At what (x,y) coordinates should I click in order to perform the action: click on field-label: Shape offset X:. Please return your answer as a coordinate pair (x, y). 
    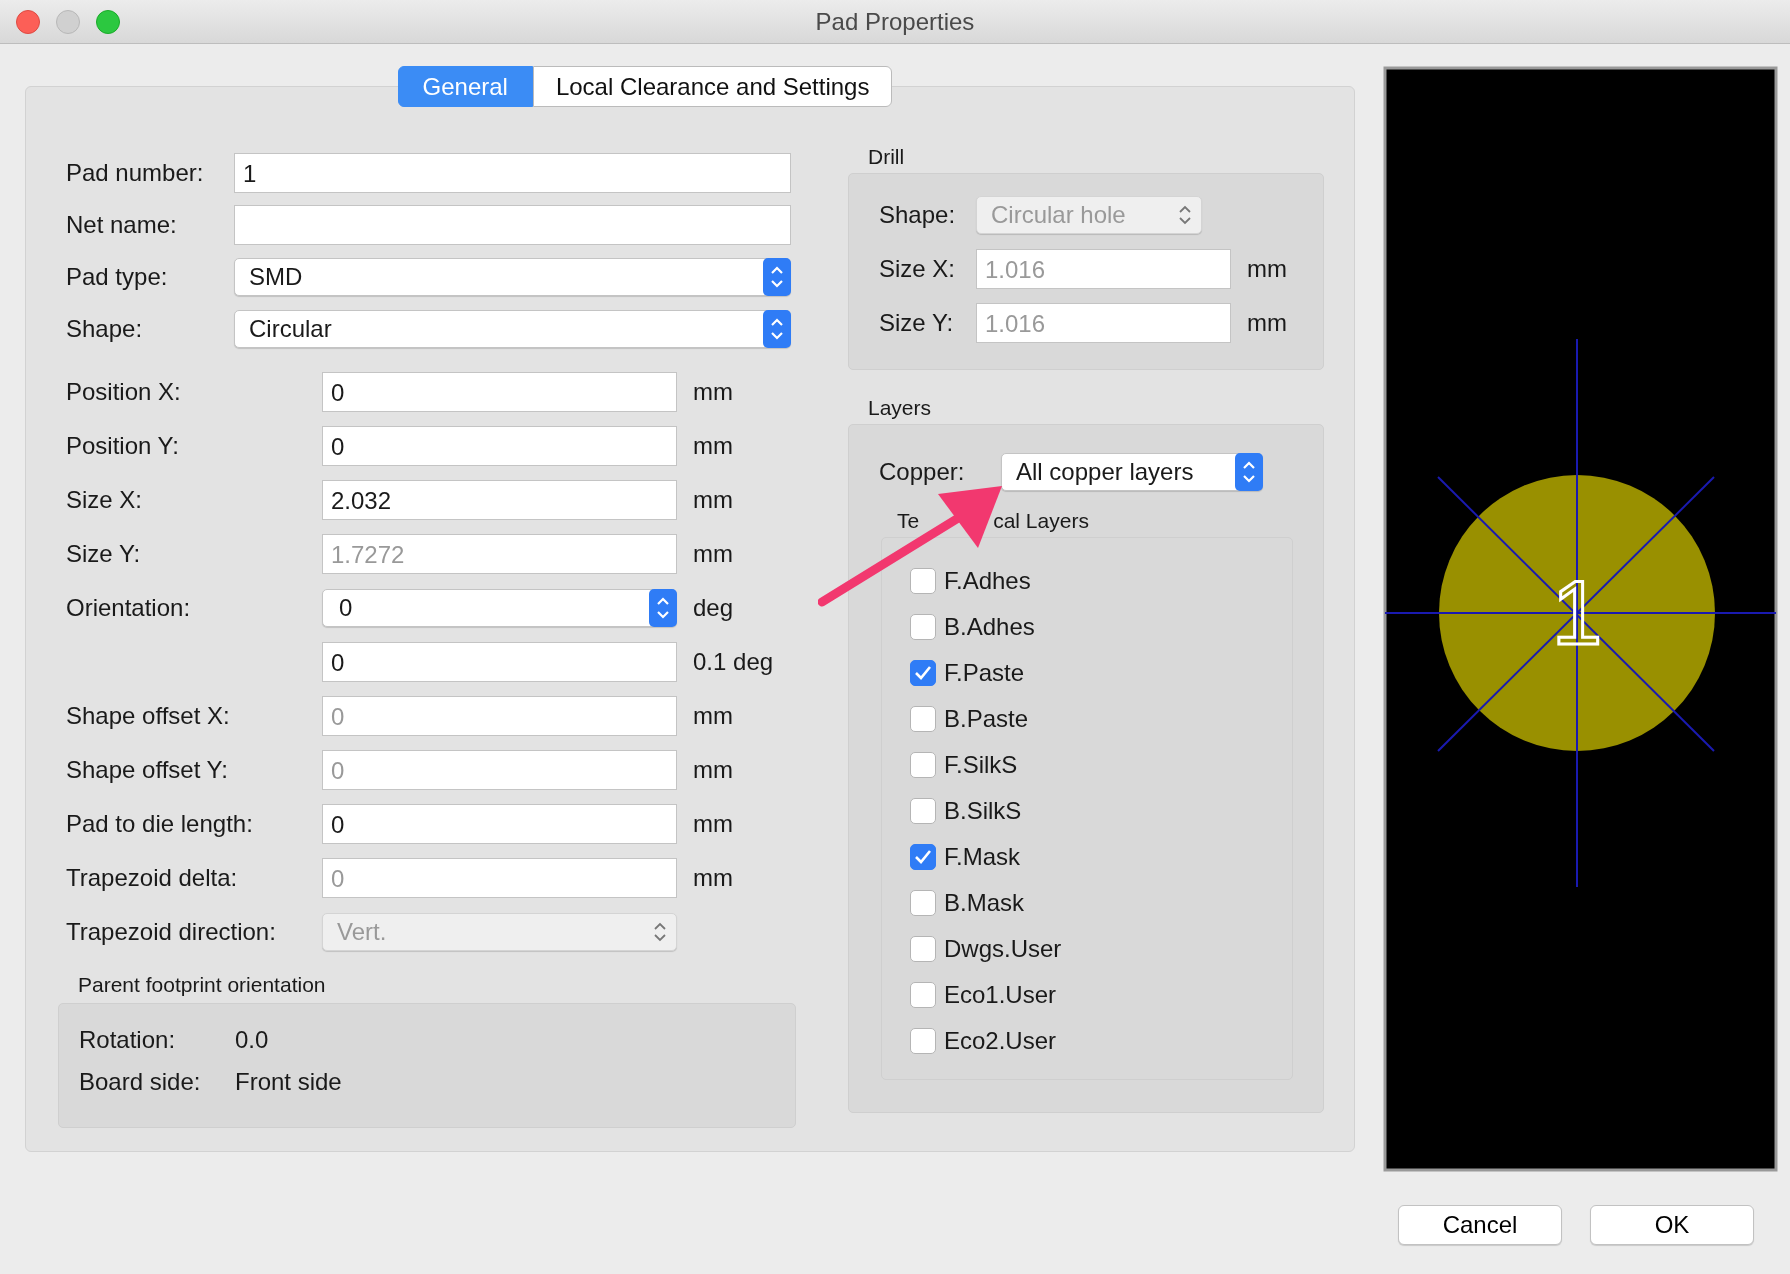
    Looking at the image, I should click on (148, 716).